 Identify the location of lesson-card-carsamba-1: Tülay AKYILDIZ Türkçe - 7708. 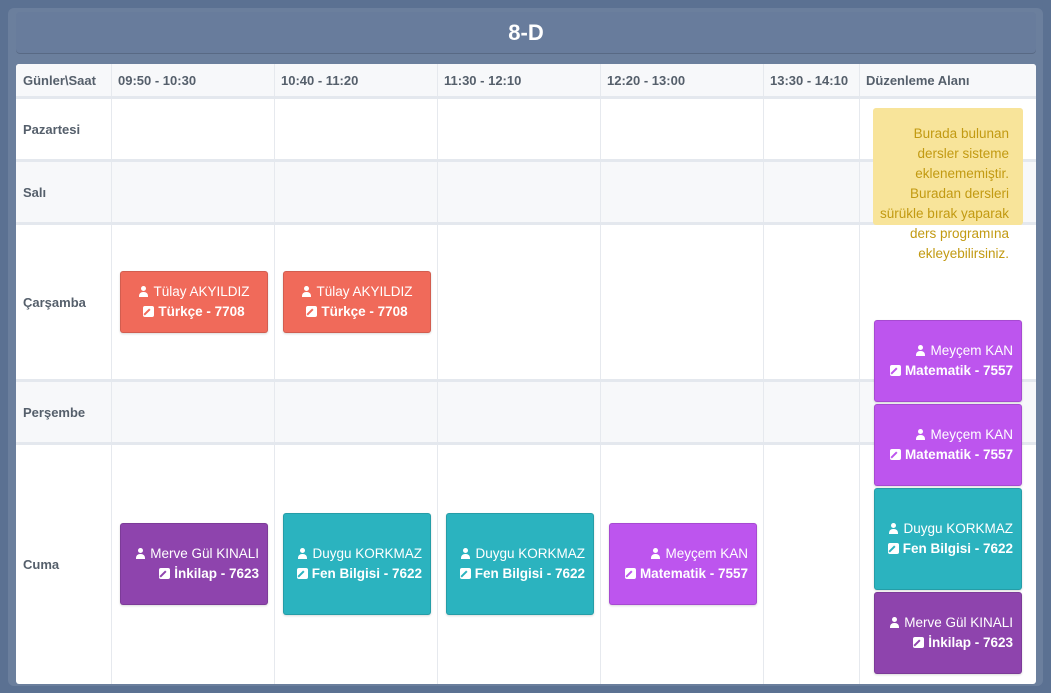
(194, 302).